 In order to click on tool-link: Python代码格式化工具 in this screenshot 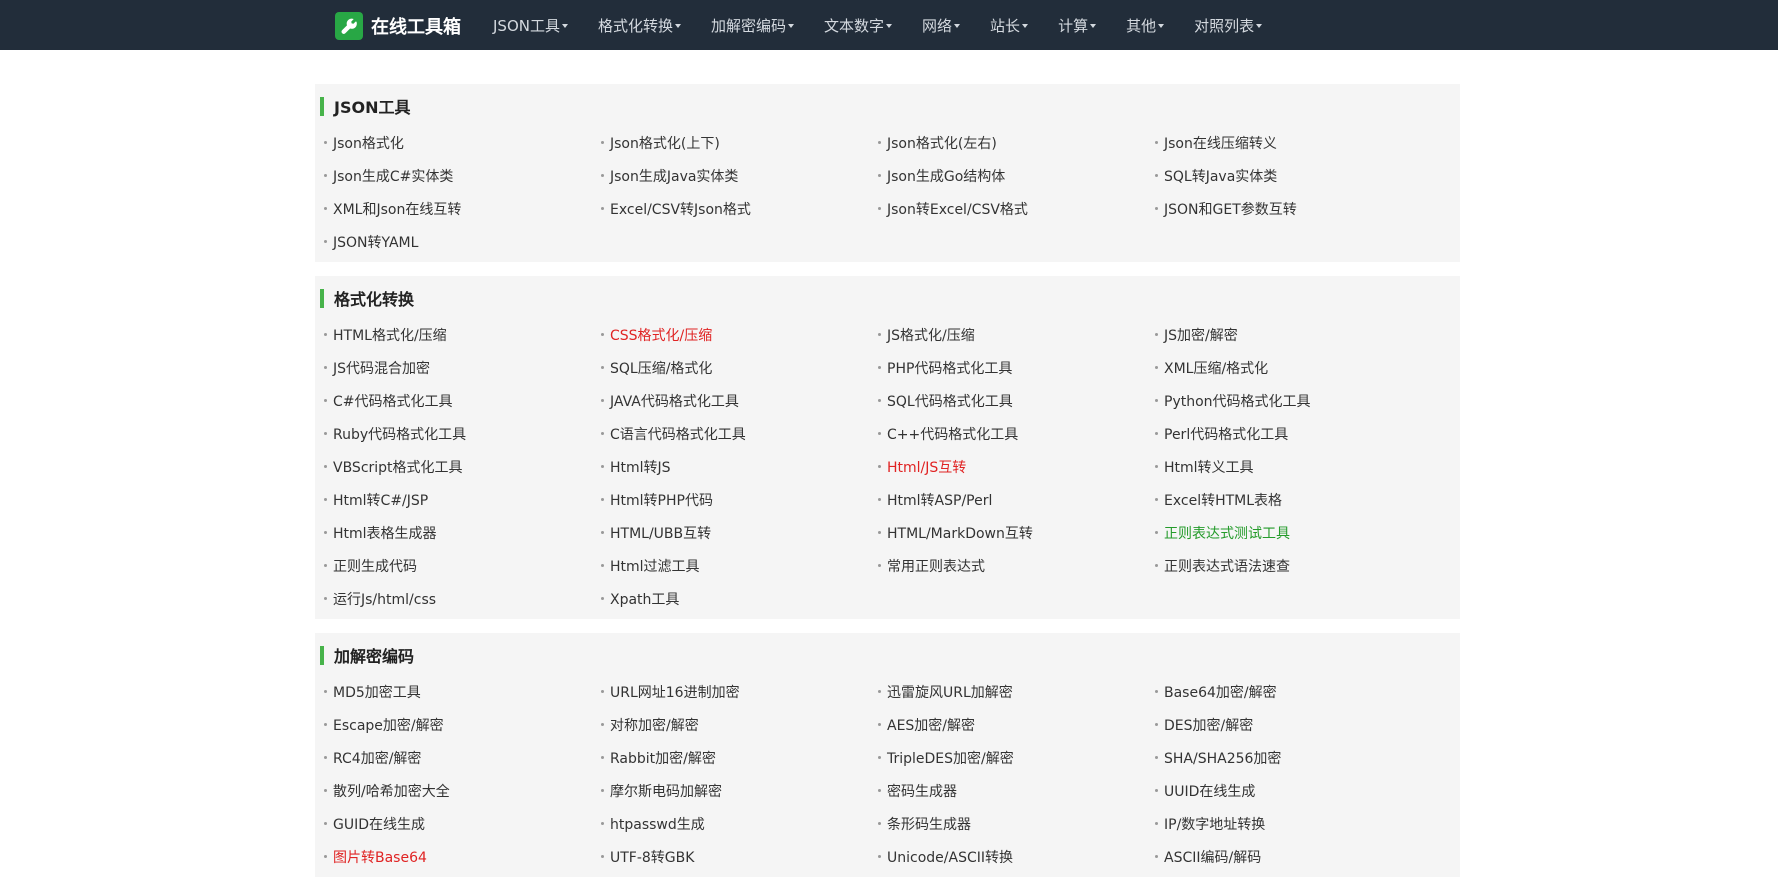, I will do `click(1293, 400)`.